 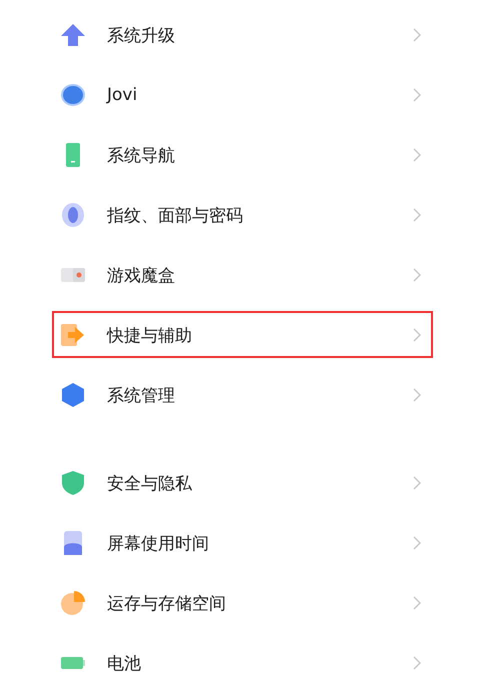 What do you see at coordinates (73, 483) in the screenshot?
I see `shield-icon` at bounding box center [73, 483].